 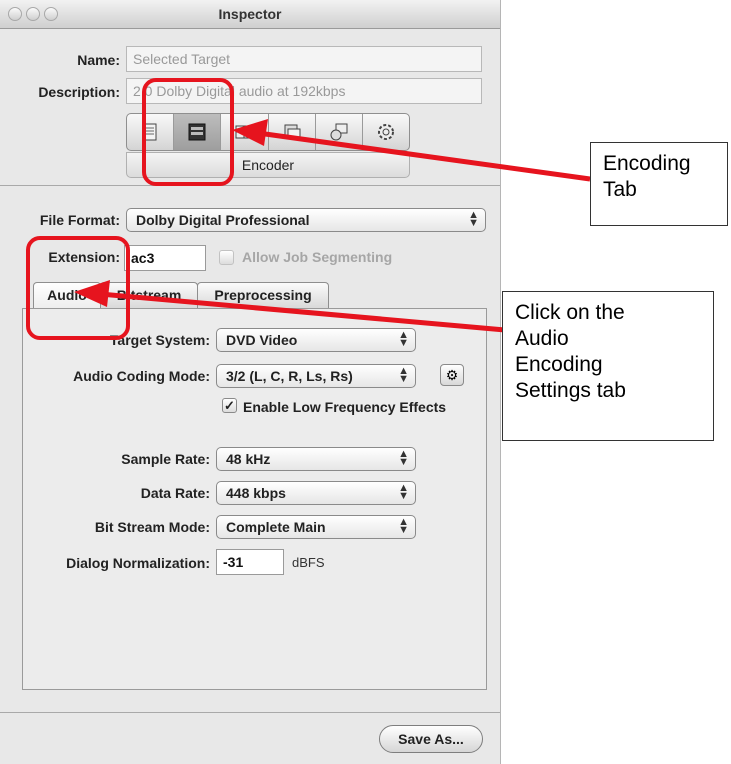 I want to click on encoding-arrow-line, so click(x=424, y=156).